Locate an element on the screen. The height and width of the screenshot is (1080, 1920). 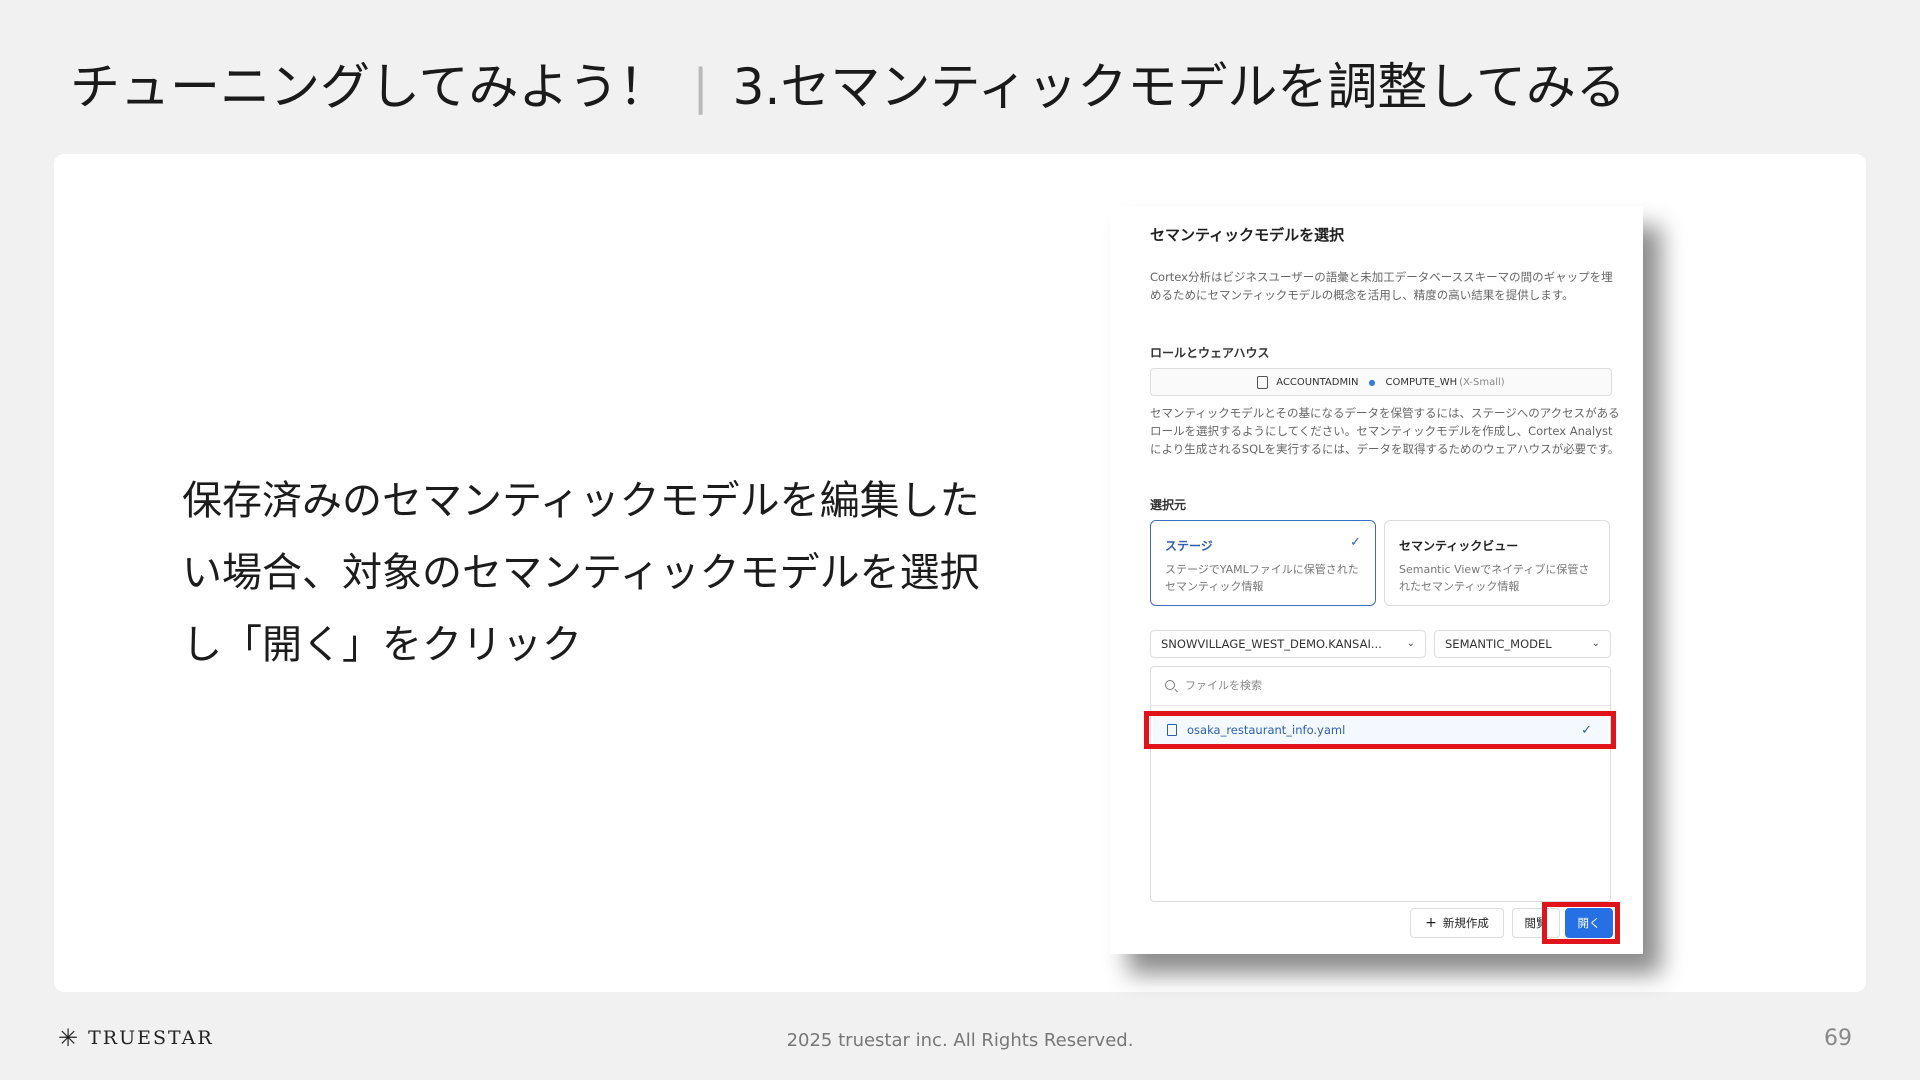
warehouse-name: COMPUTE_WH is located at coordinates (1421, 382).